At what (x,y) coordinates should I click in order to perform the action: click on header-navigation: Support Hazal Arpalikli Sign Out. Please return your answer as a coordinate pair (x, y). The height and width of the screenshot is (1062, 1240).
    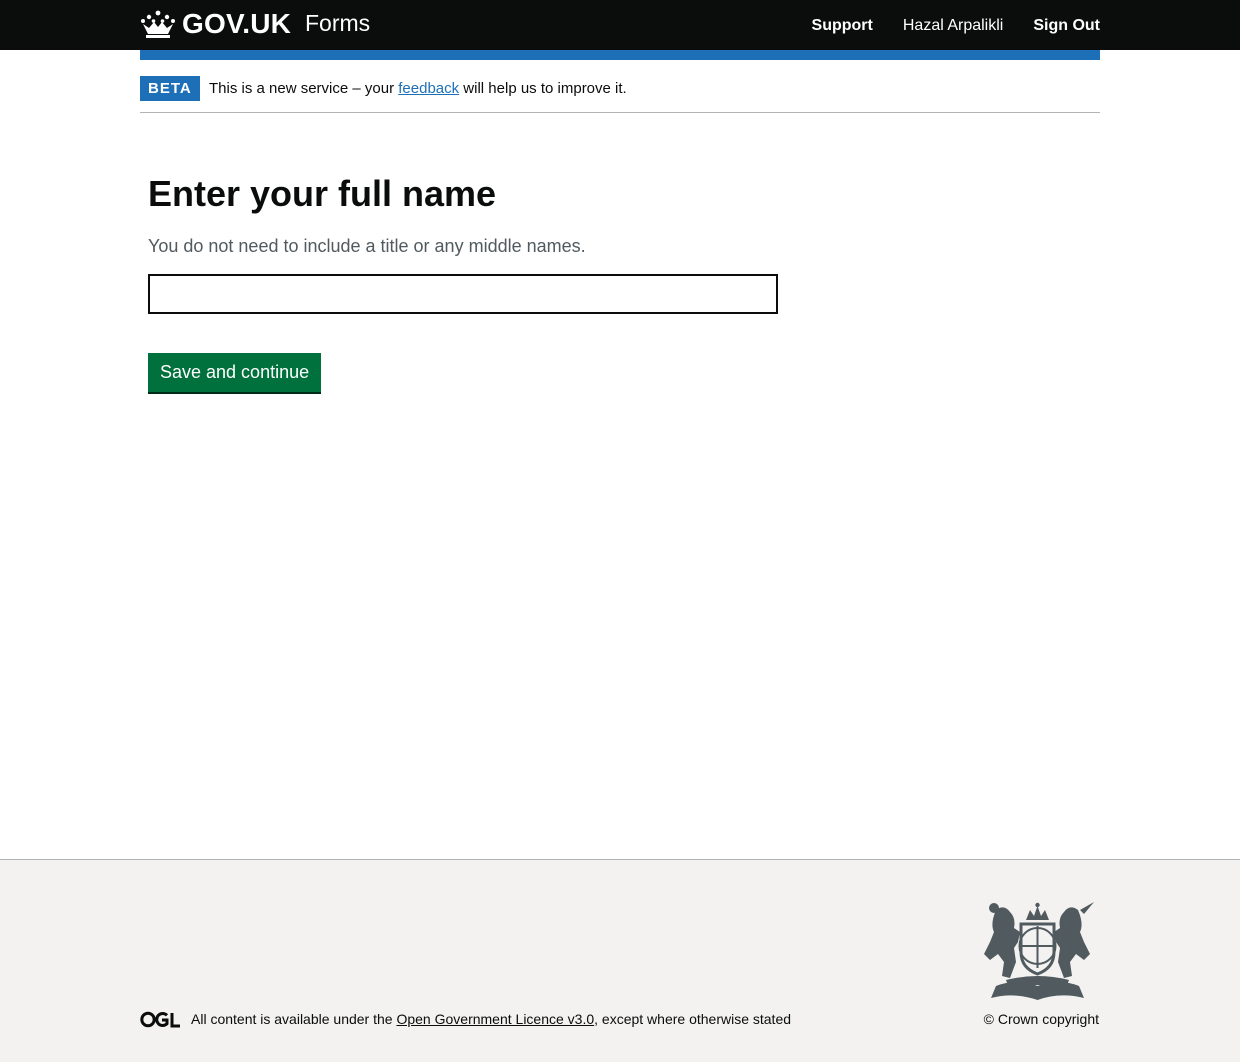
    Looking at the image, I should click on (956, 26).